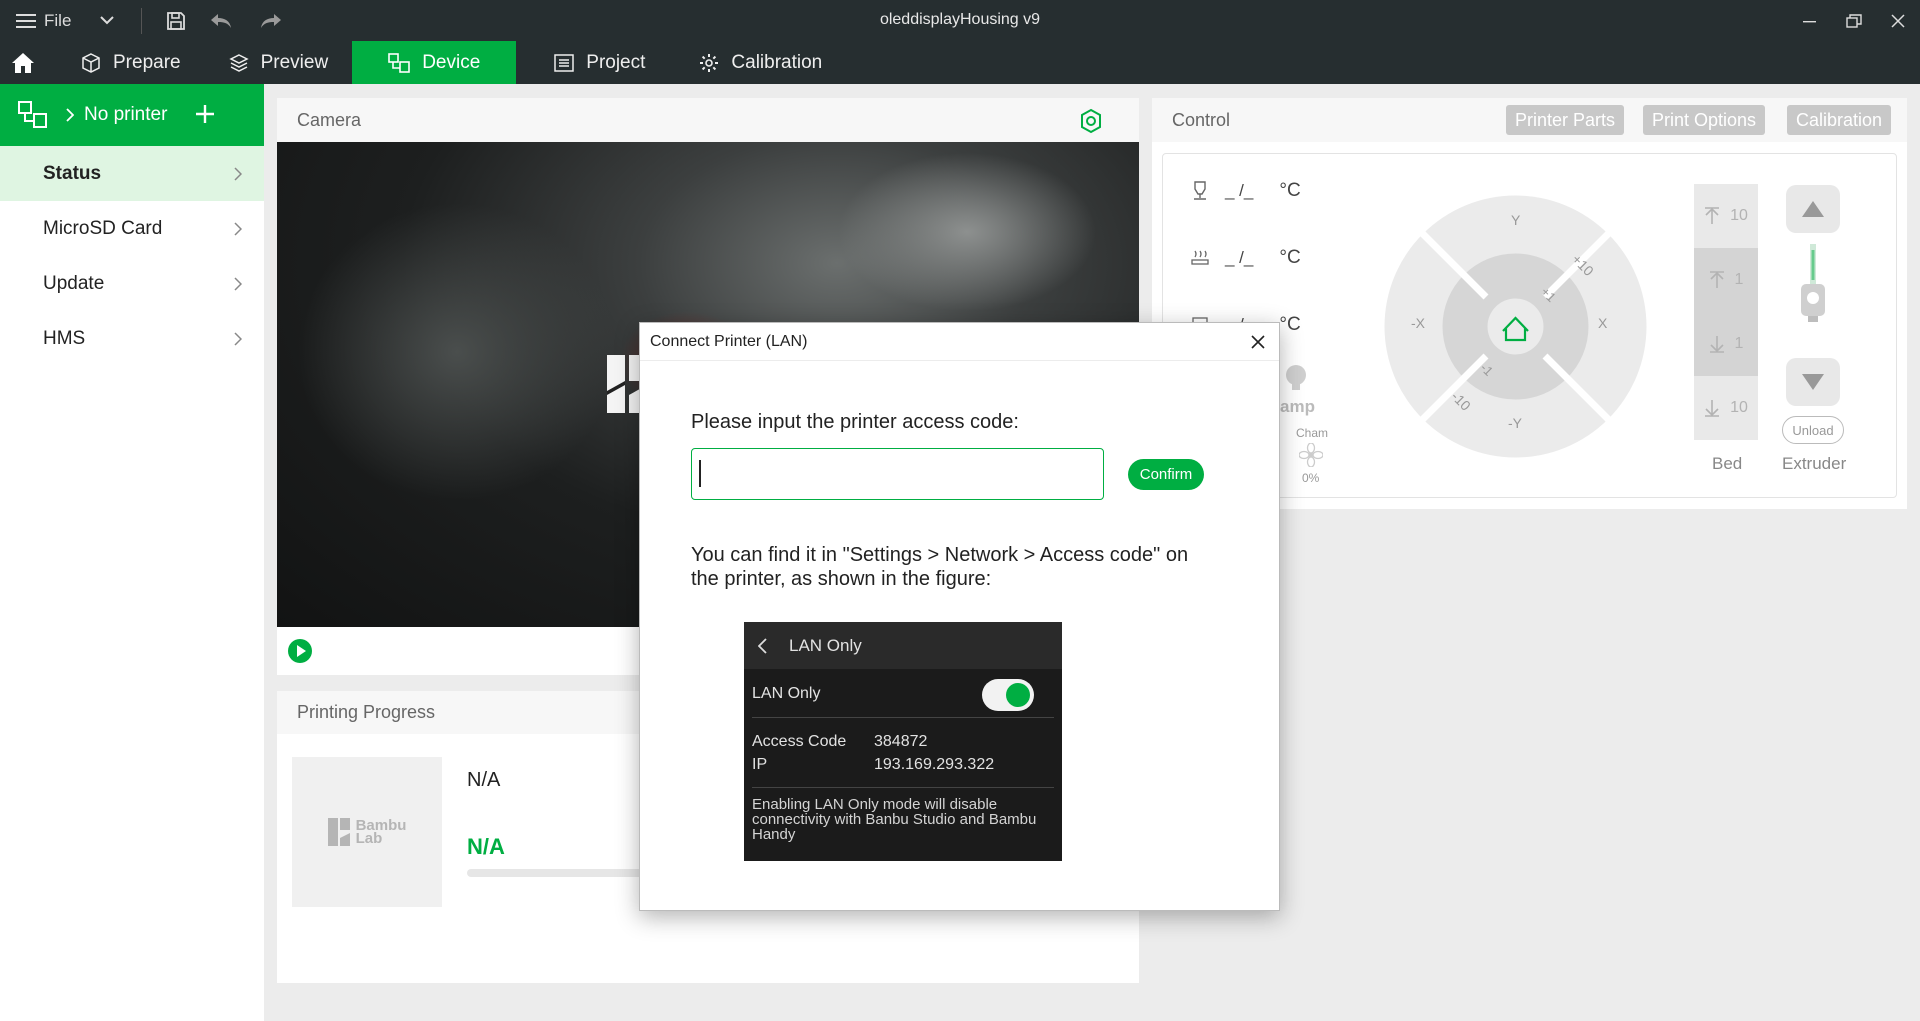  Describe the element at coordinates (486, 846) in the screenshot. I see `progress-percent: N/A` at that location.